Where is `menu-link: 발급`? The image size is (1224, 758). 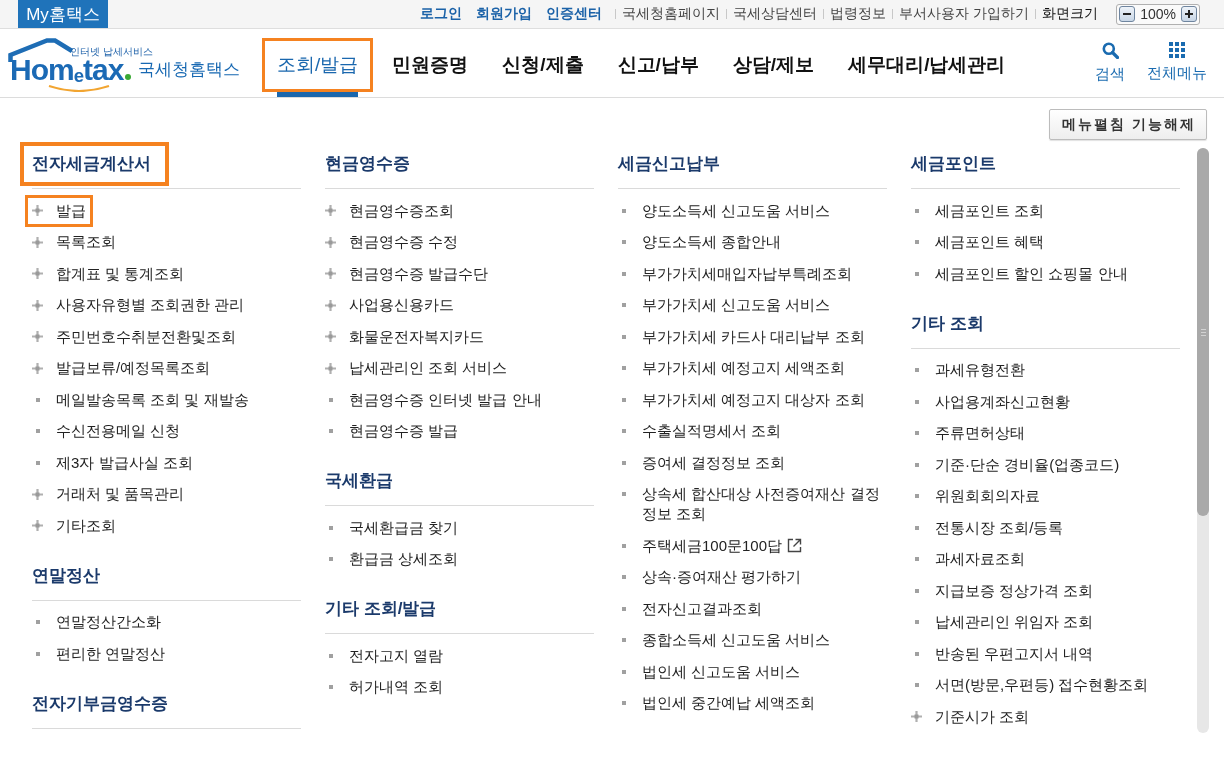
menu-link: 발급 is located at coordinates (59, 211).